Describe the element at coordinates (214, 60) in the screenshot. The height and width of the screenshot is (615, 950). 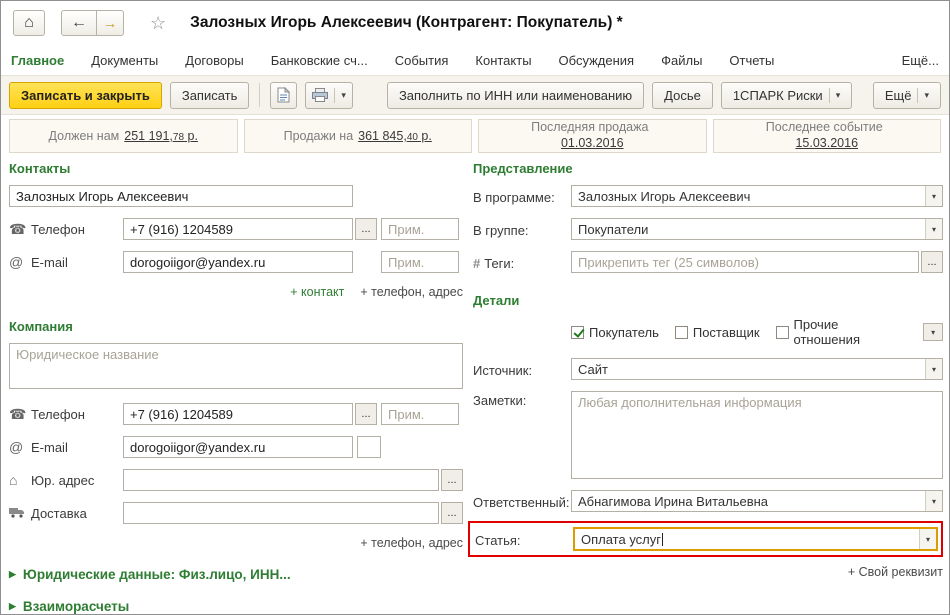
I see `tab-contracts: Договоры` at that location.